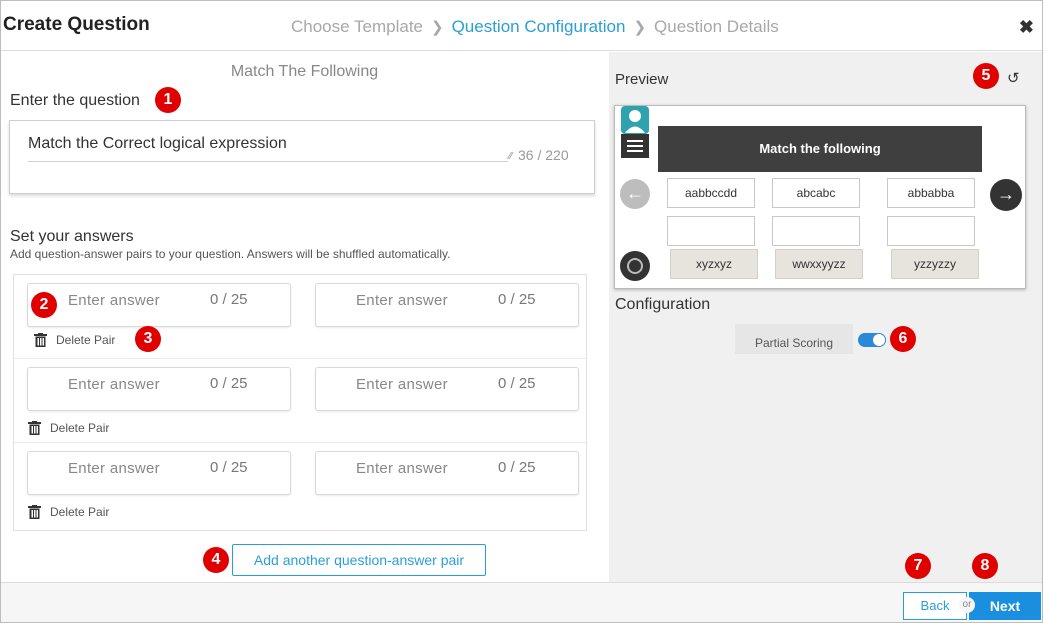 The height and width of the screenshot is (623, 1043). What do you see at coordinates (168, 100) in the screenshot?
I see `marker-1: 1` at bounding box center [168, 100].